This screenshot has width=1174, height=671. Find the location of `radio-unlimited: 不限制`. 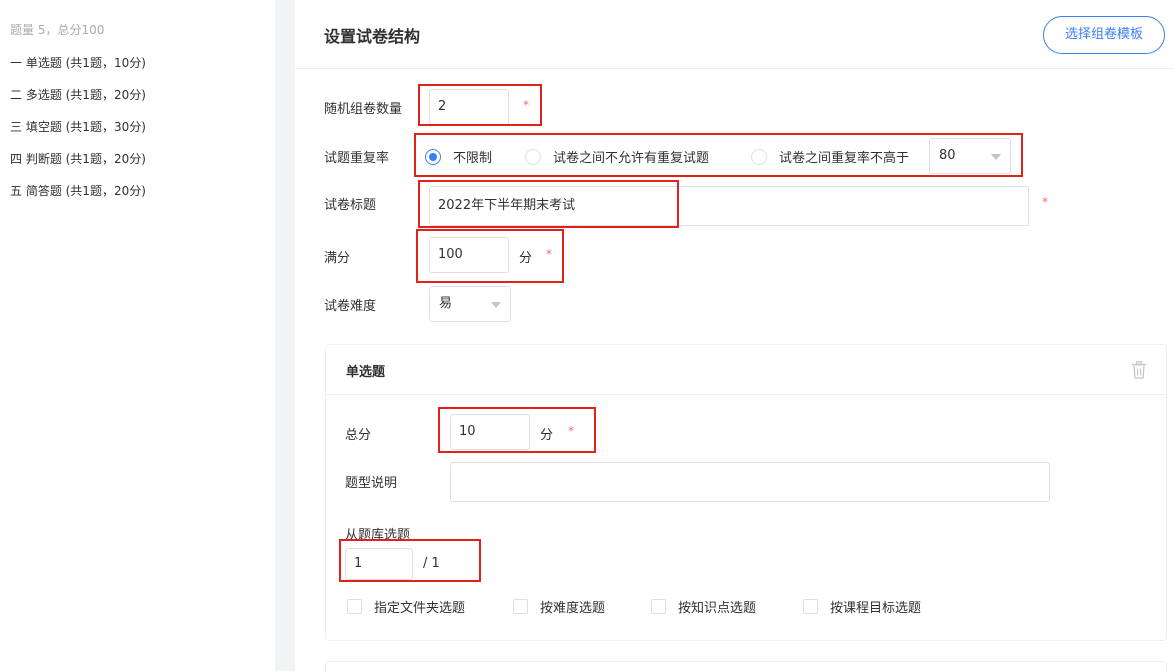

radio-unlimited: 不限制 is located at coordinates (458, 156).